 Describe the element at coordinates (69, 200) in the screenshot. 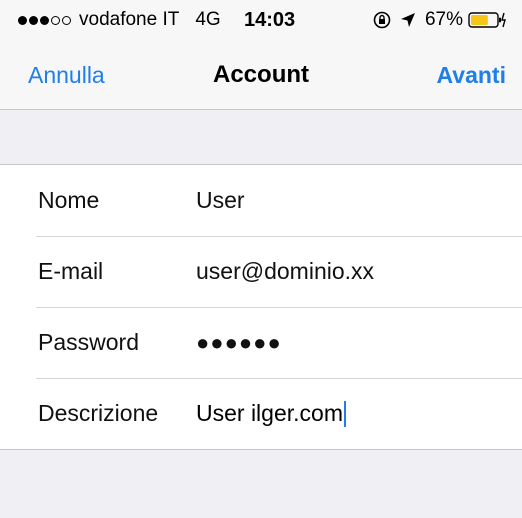

I see `name-label: Nome` at that location.